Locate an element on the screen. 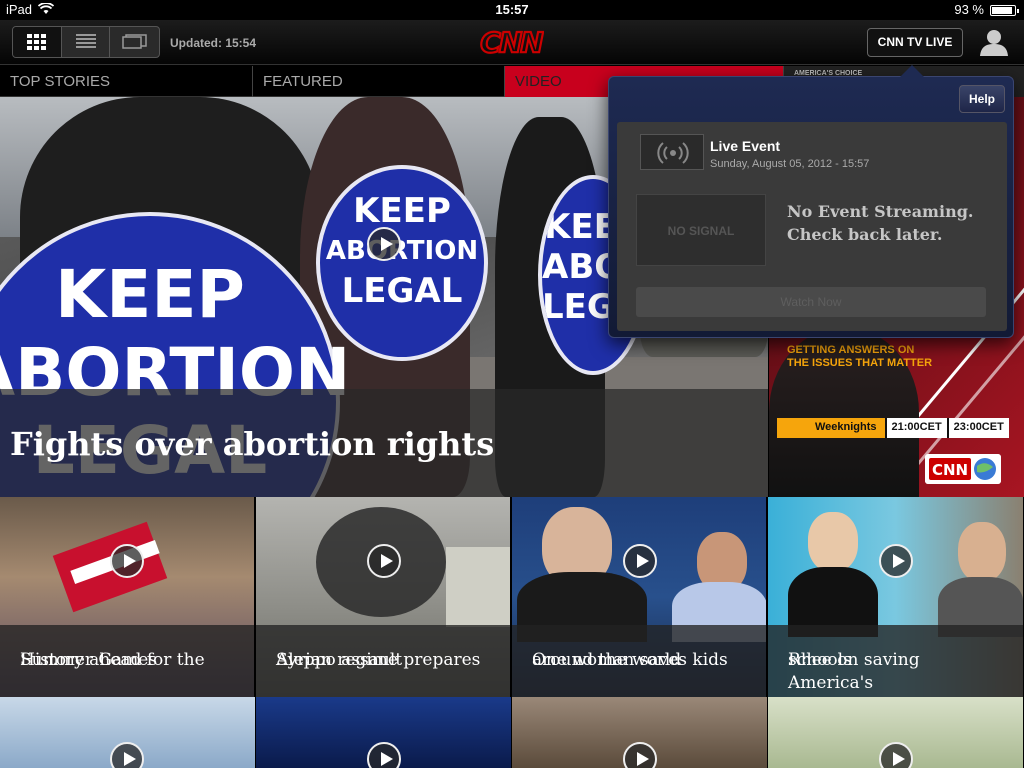  clock: 15:57 is located at coordinates (512, 9).